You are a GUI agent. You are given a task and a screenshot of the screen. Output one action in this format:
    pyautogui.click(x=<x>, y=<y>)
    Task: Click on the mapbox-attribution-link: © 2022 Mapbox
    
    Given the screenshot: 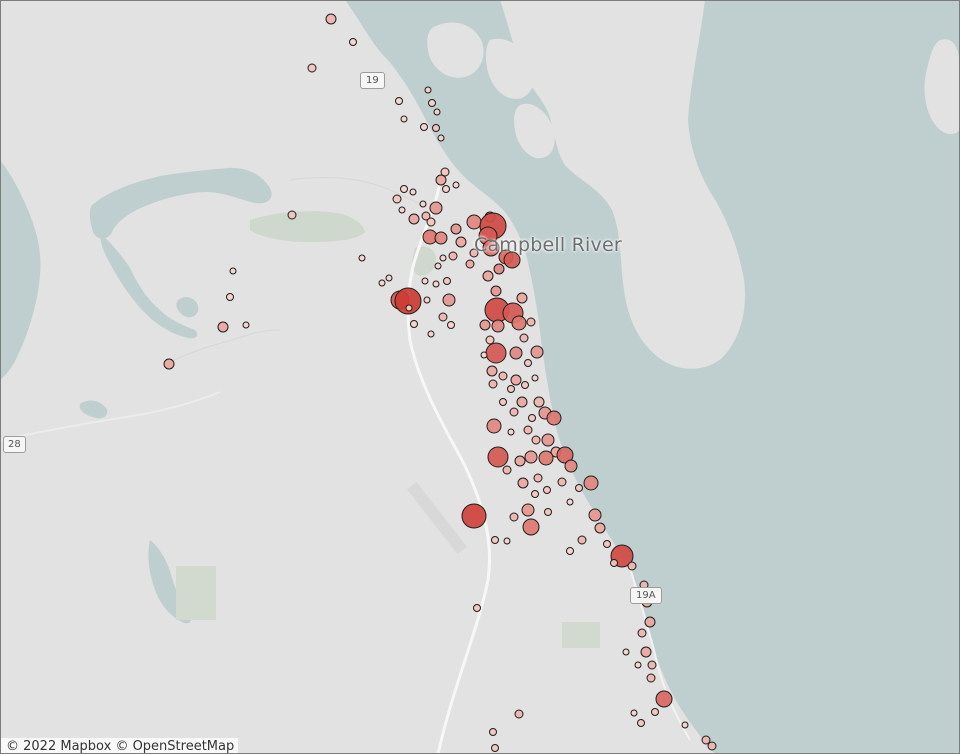 What is the action you would take?
    pyautogui.click(x=58, y=746)
    